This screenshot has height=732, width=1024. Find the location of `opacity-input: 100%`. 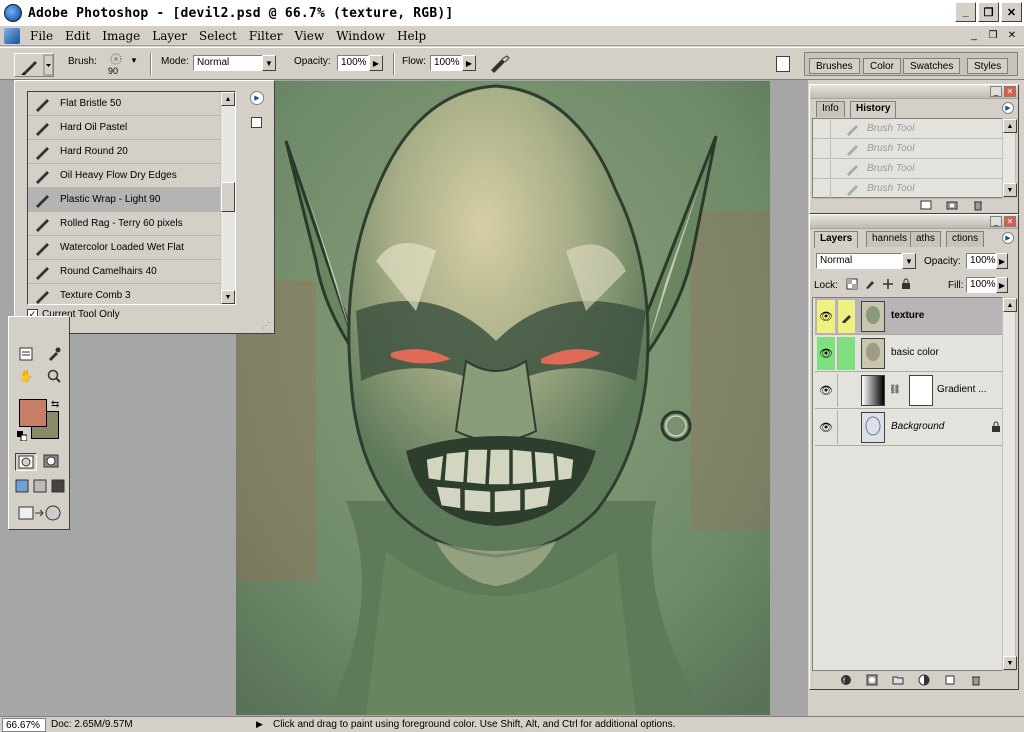

opacity-input: 100% is located at coordinates (353, 63).